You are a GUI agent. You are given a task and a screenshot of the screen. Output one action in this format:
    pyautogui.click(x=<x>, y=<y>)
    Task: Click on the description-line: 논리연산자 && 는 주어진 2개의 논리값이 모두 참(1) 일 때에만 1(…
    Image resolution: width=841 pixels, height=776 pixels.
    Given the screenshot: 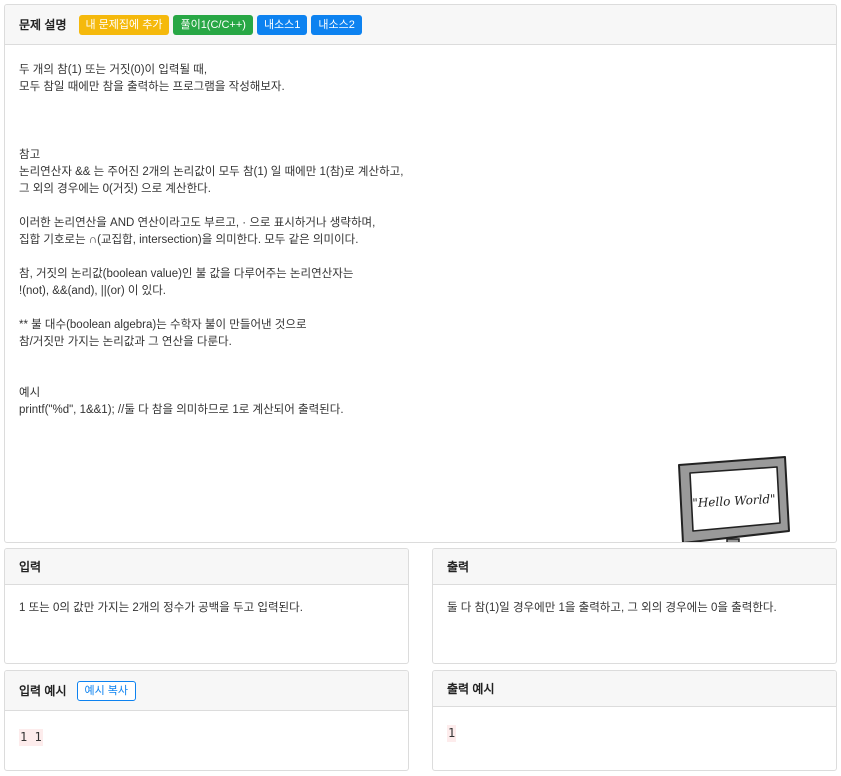 What is the action you would take?
    pyautogui.click(x=211, y=172)
    